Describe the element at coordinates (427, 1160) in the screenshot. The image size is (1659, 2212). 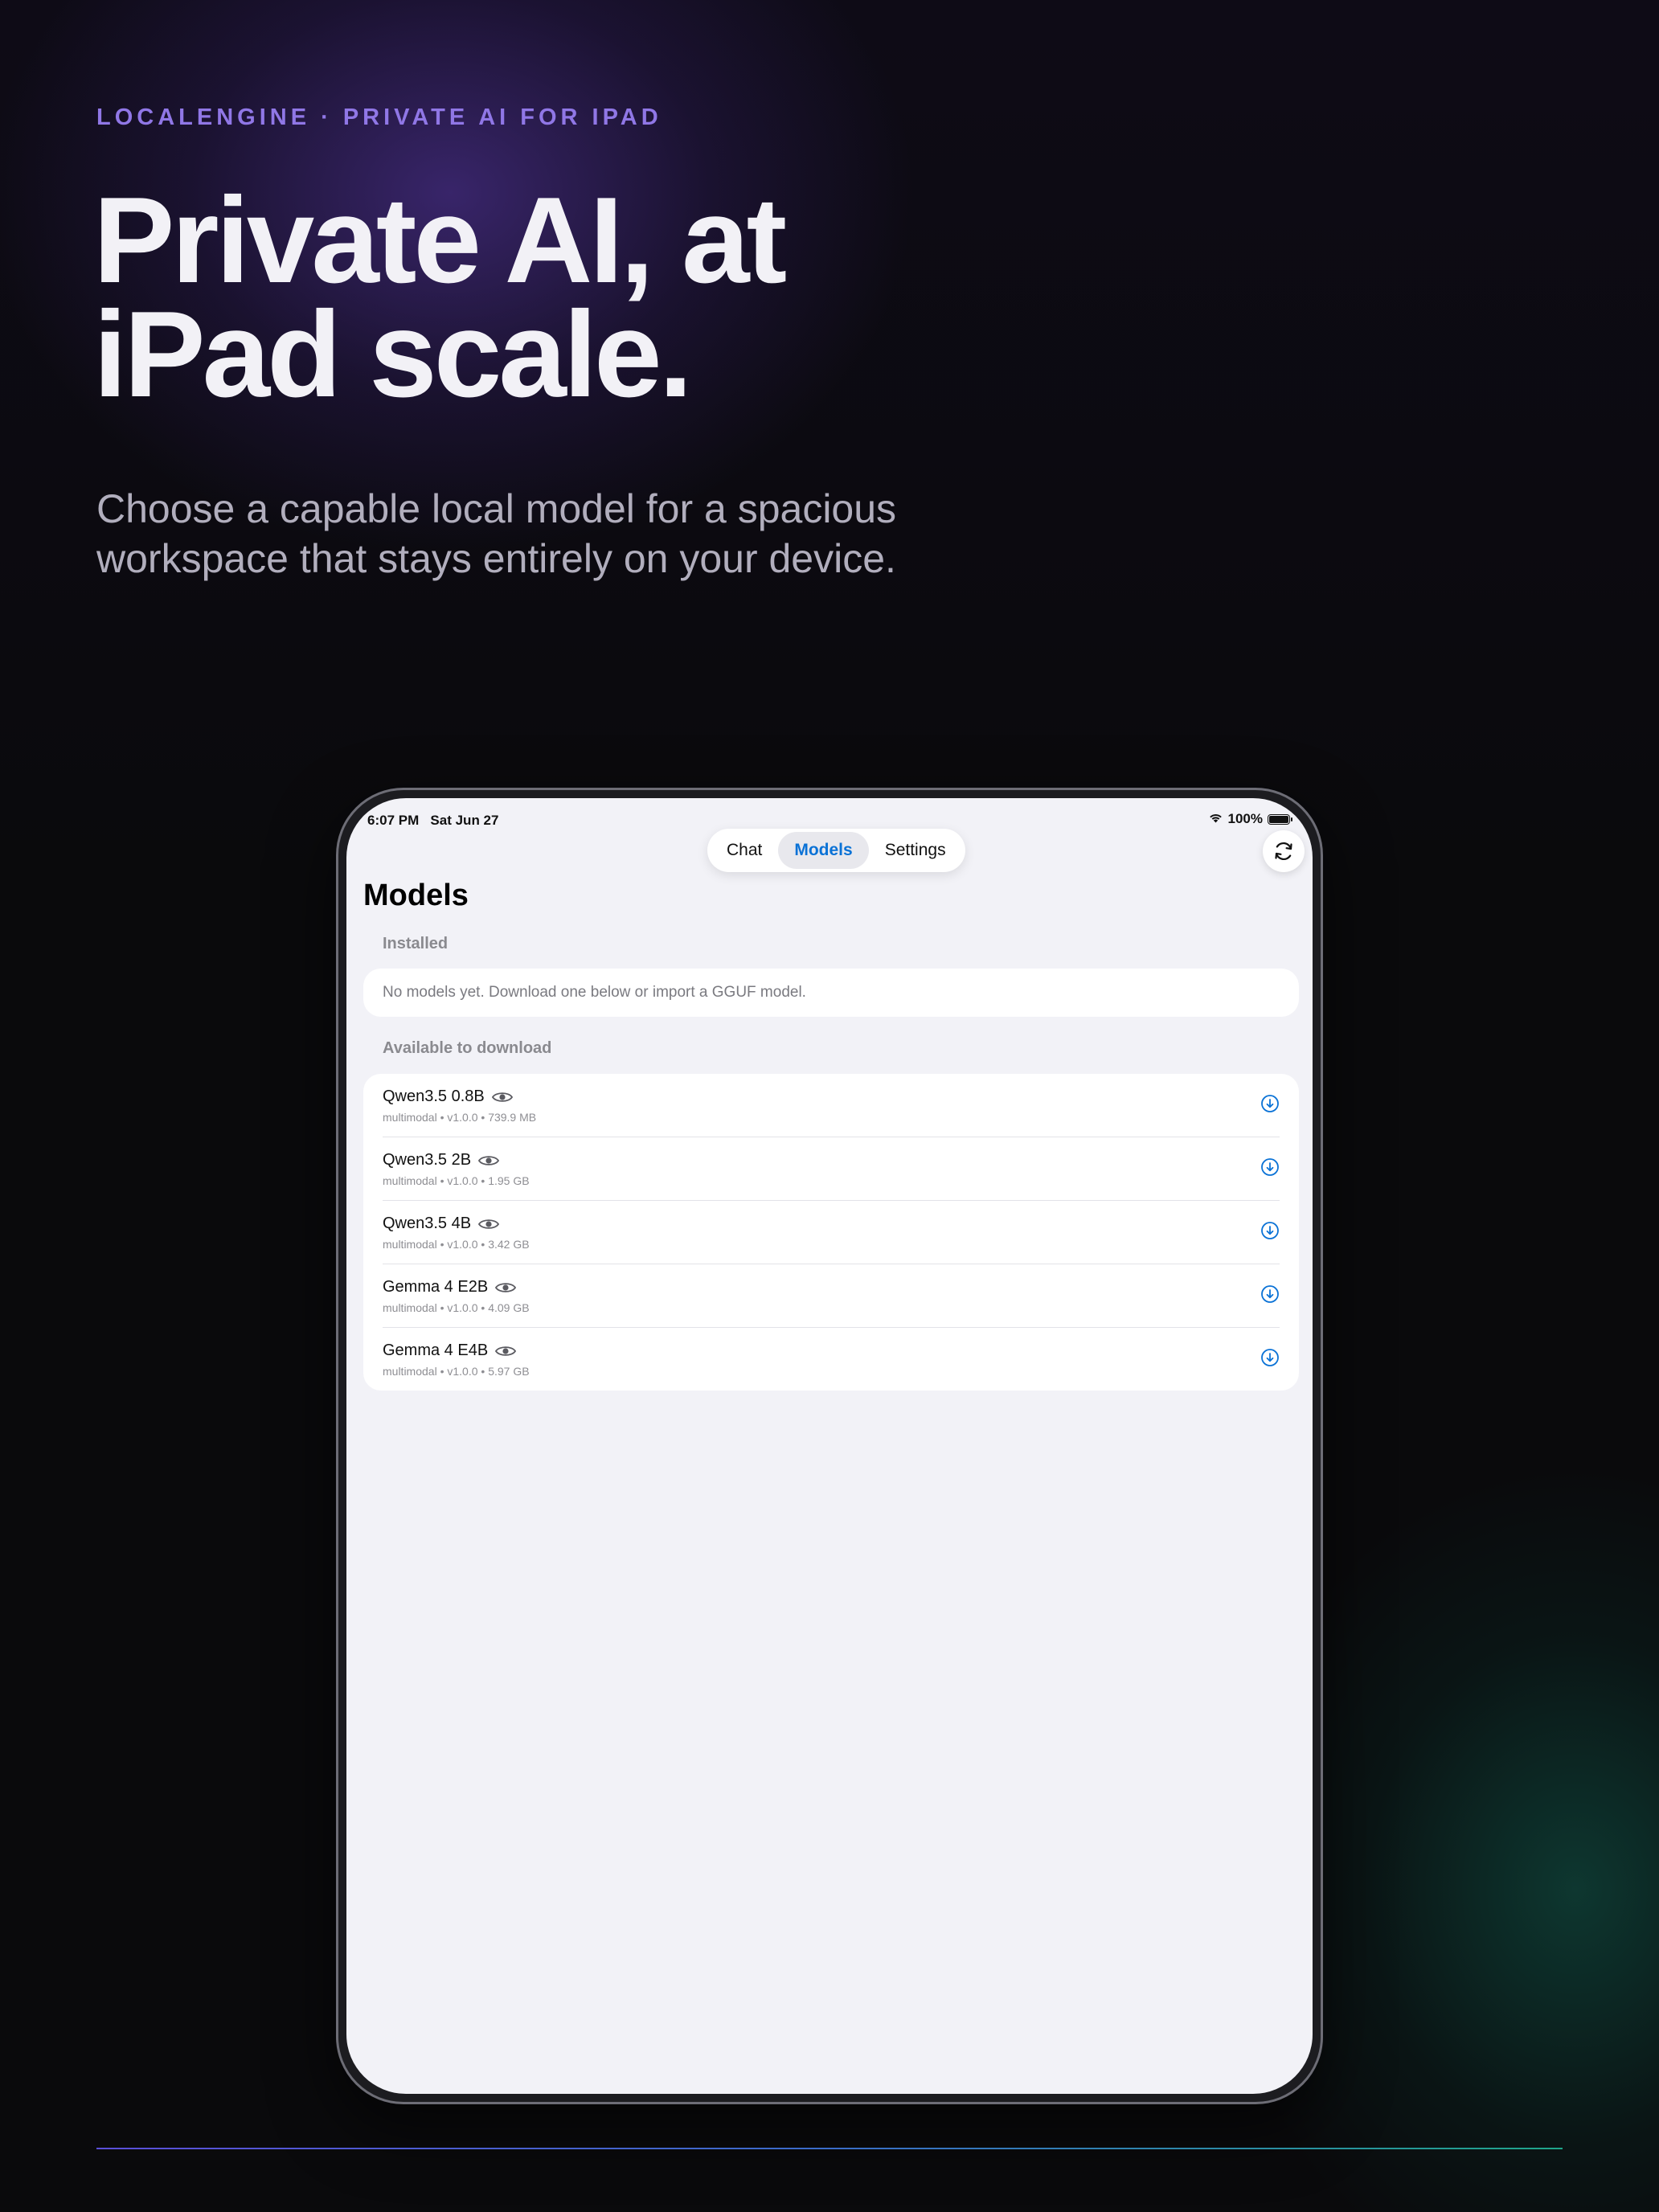
I see `model-name: Qwen3.5 2B` at that location.